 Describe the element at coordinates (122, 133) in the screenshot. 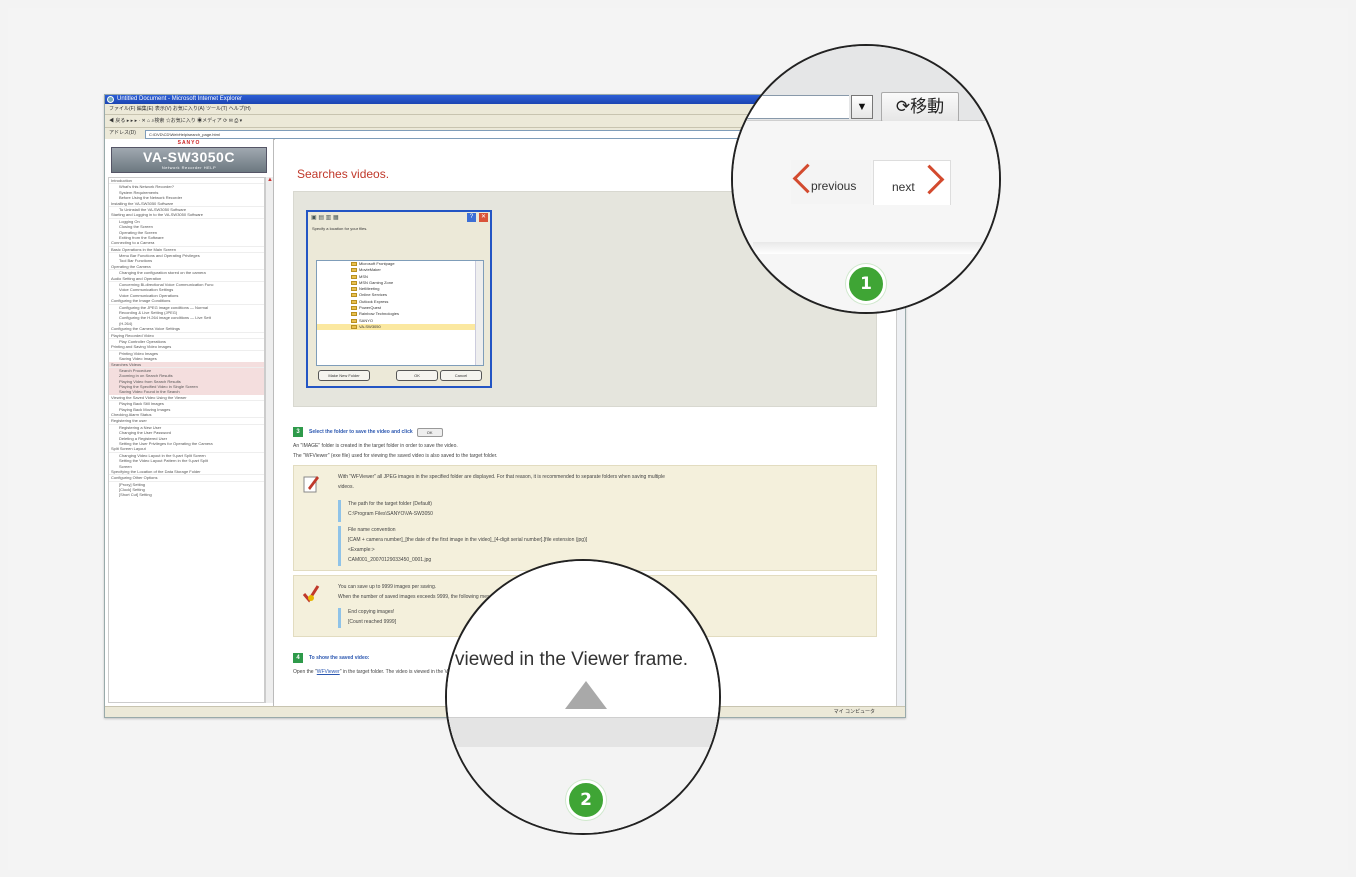

I see `address-label: アドレス(D)` at that location.